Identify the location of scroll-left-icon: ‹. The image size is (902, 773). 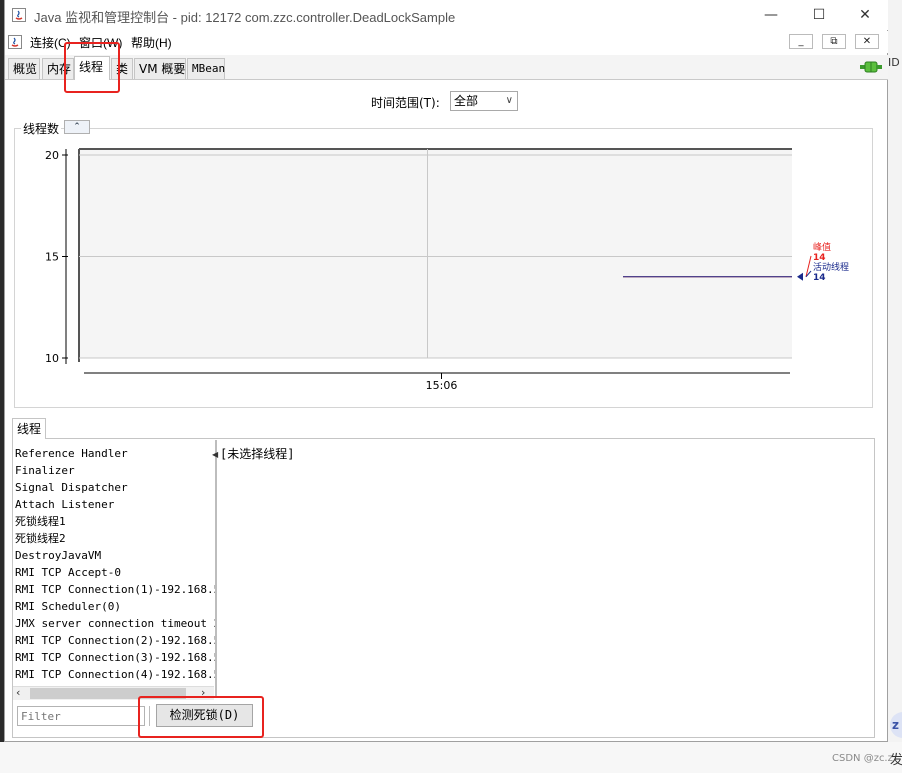
(18, 692).